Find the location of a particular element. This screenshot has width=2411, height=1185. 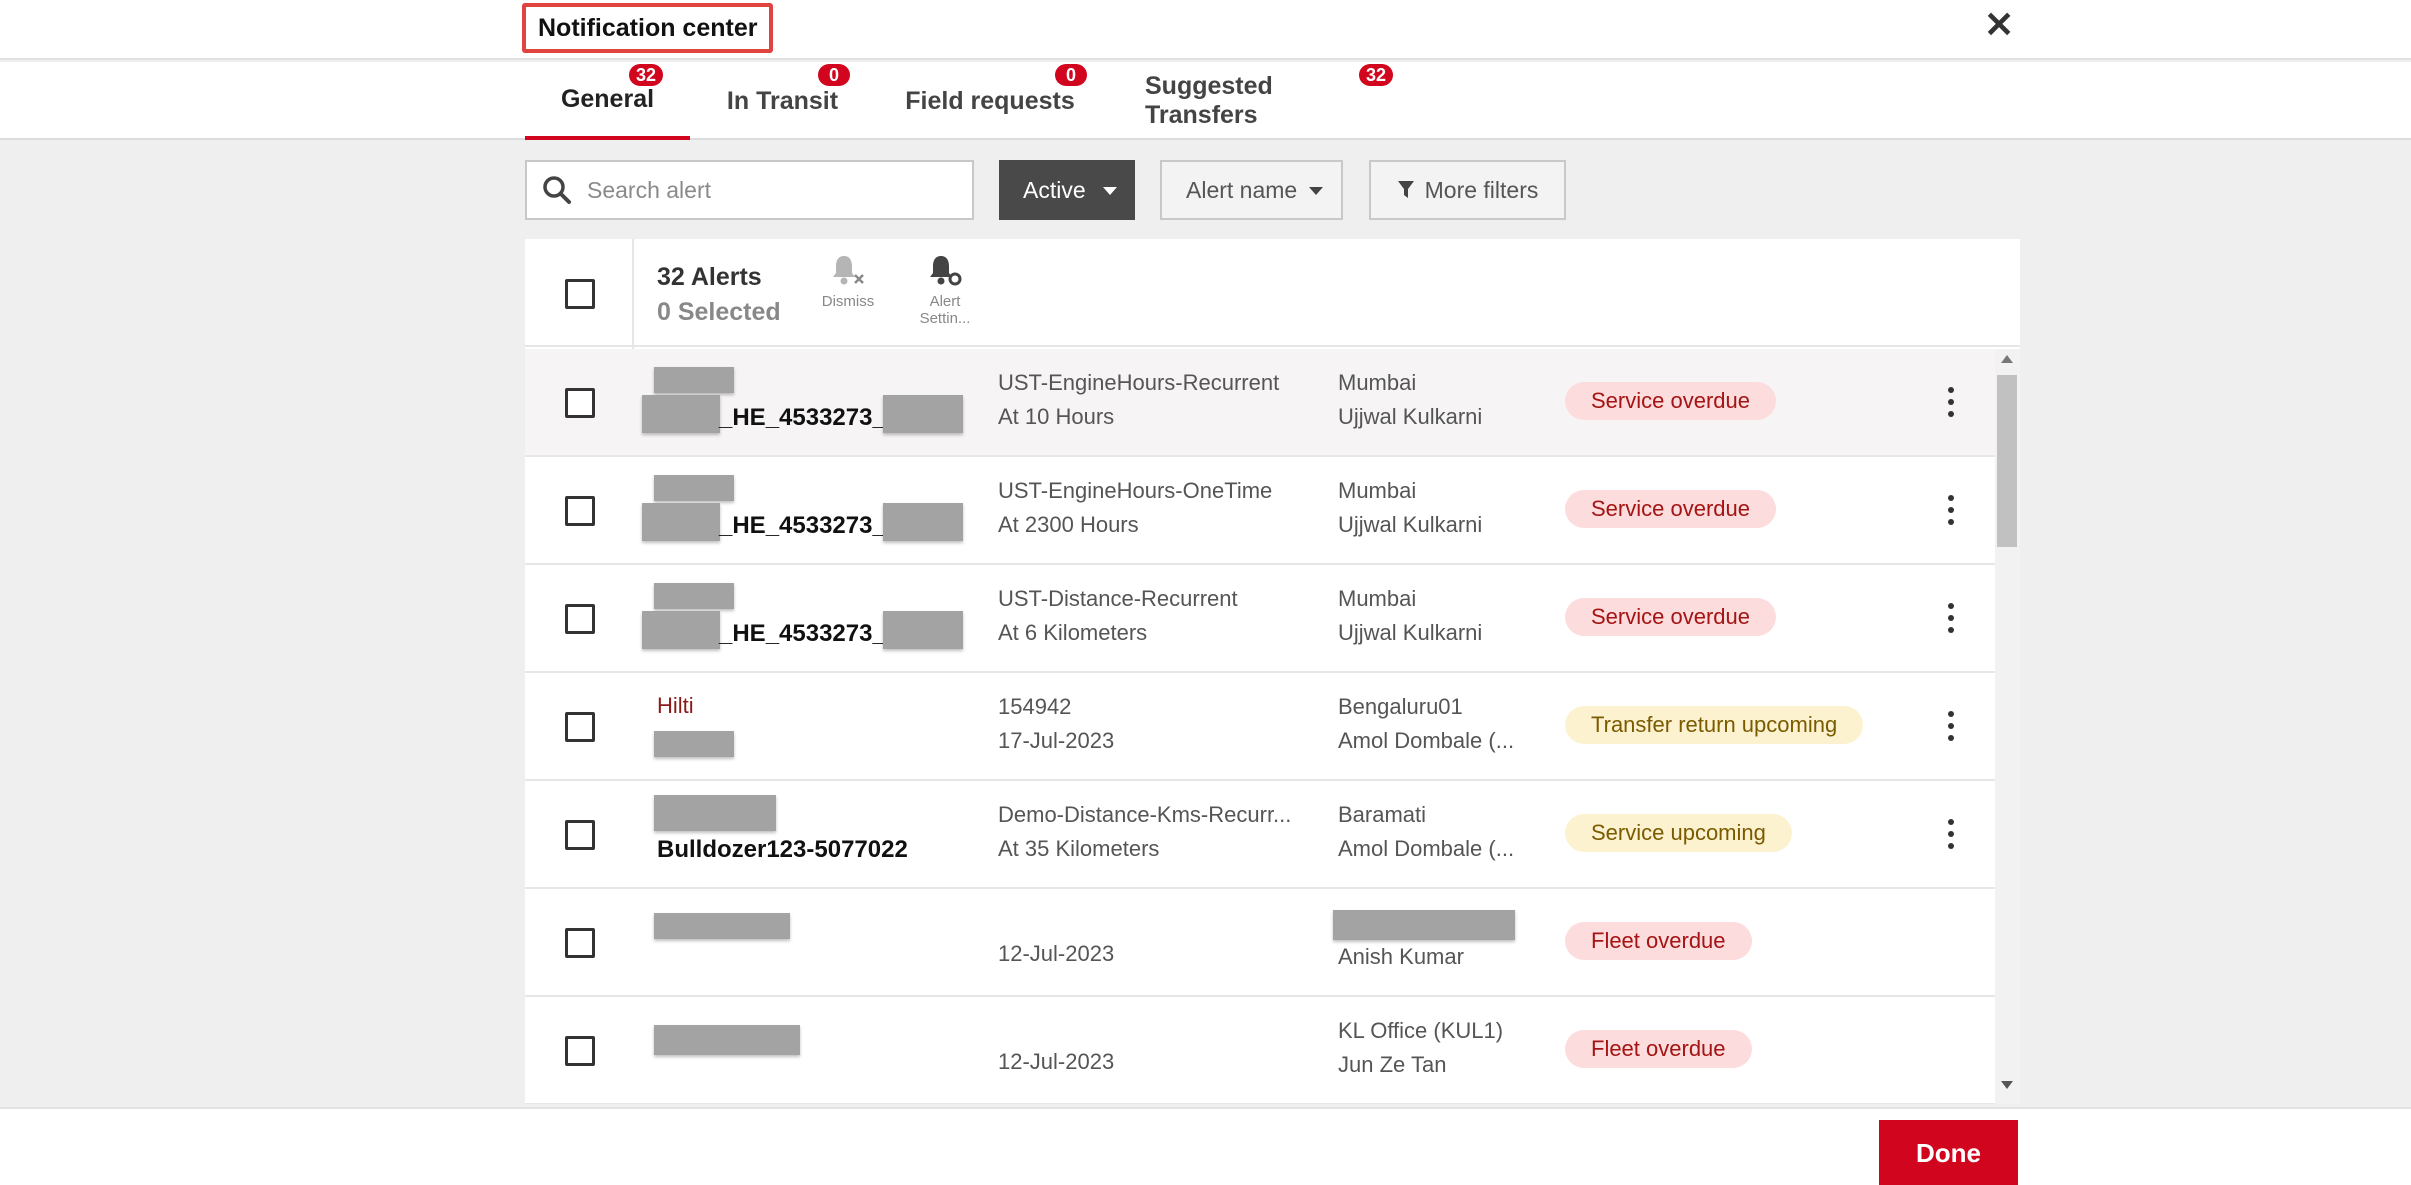

alert-brand: Hilti is located at coordinates (675, 705).